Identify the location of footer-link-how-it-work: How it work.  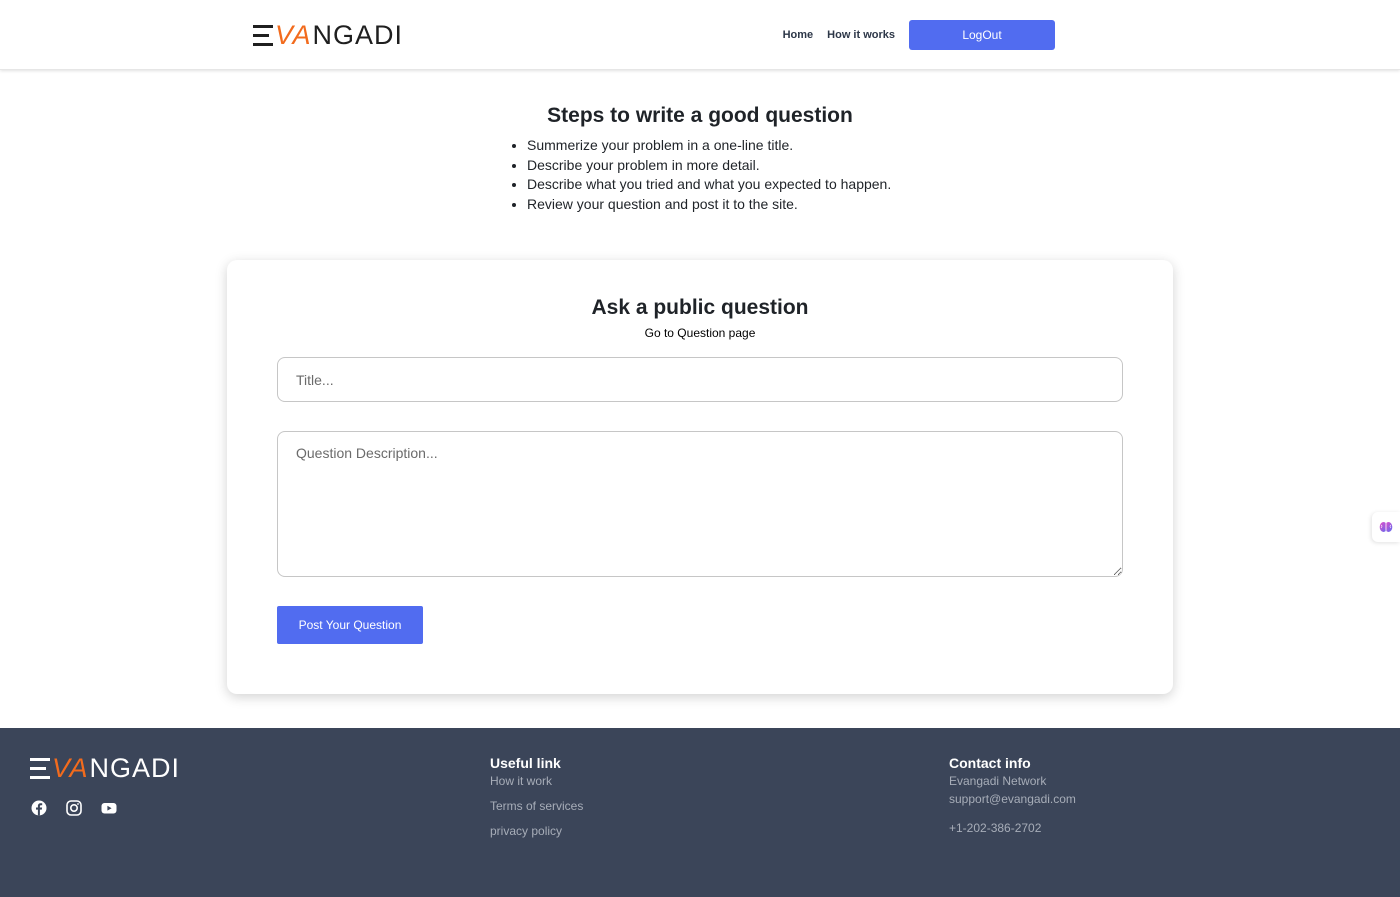
(536, 781).